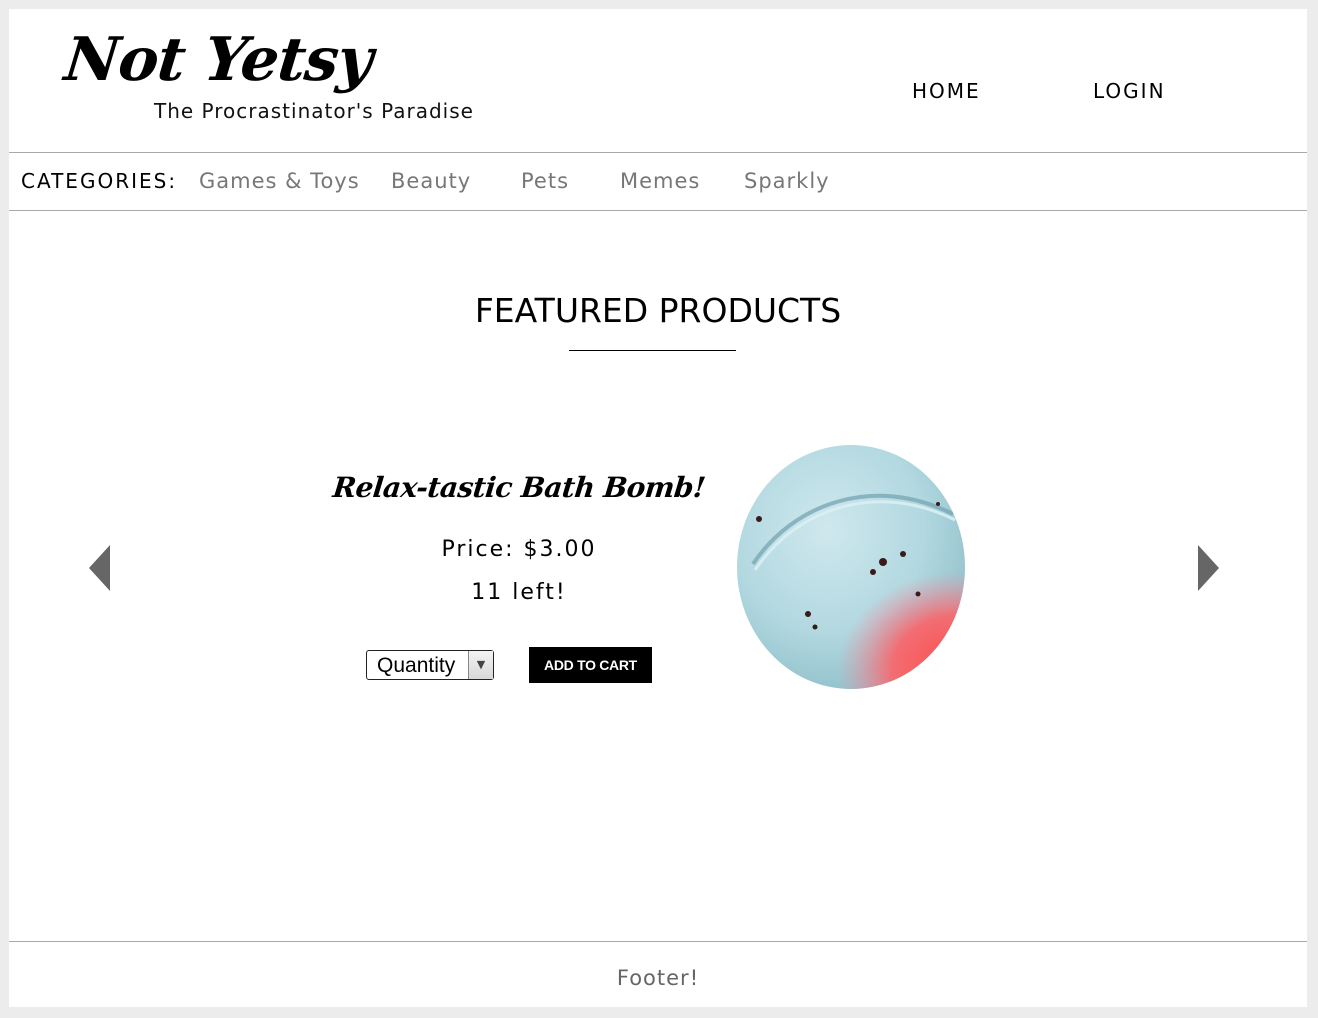 The image size is (1318, 1018). What do you see at coordinates (652, 350) in the screenshot?
I see `heading-underline` at bounding box center [652, 350].